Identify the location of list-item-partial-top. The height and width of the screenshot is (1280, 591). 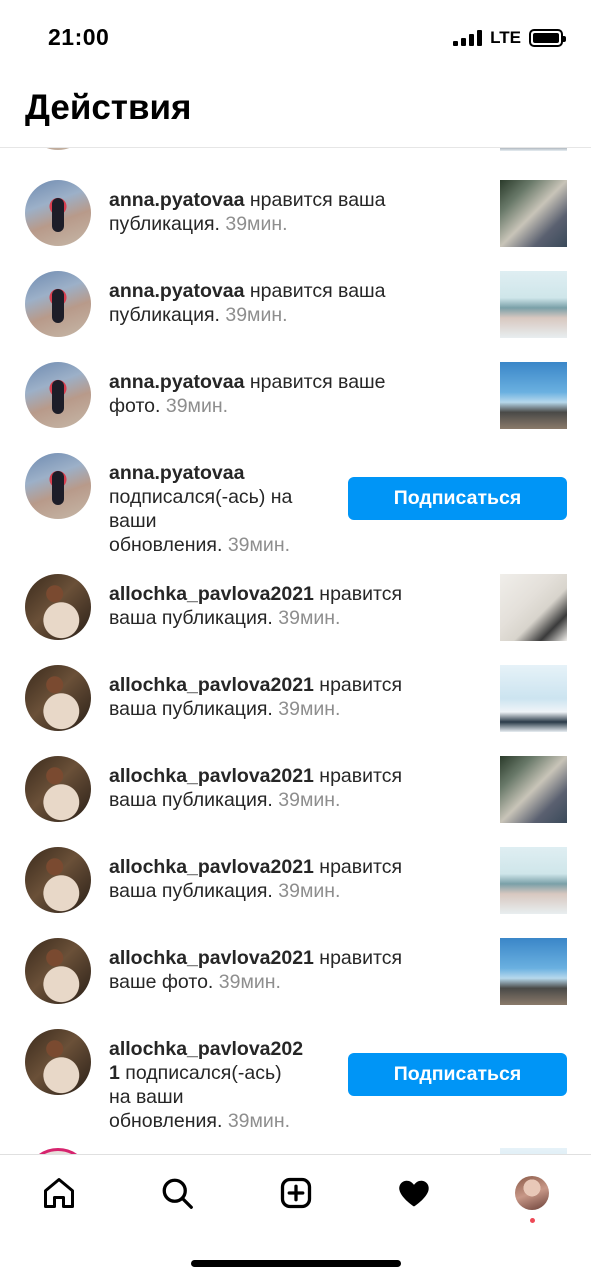
(295, 151).